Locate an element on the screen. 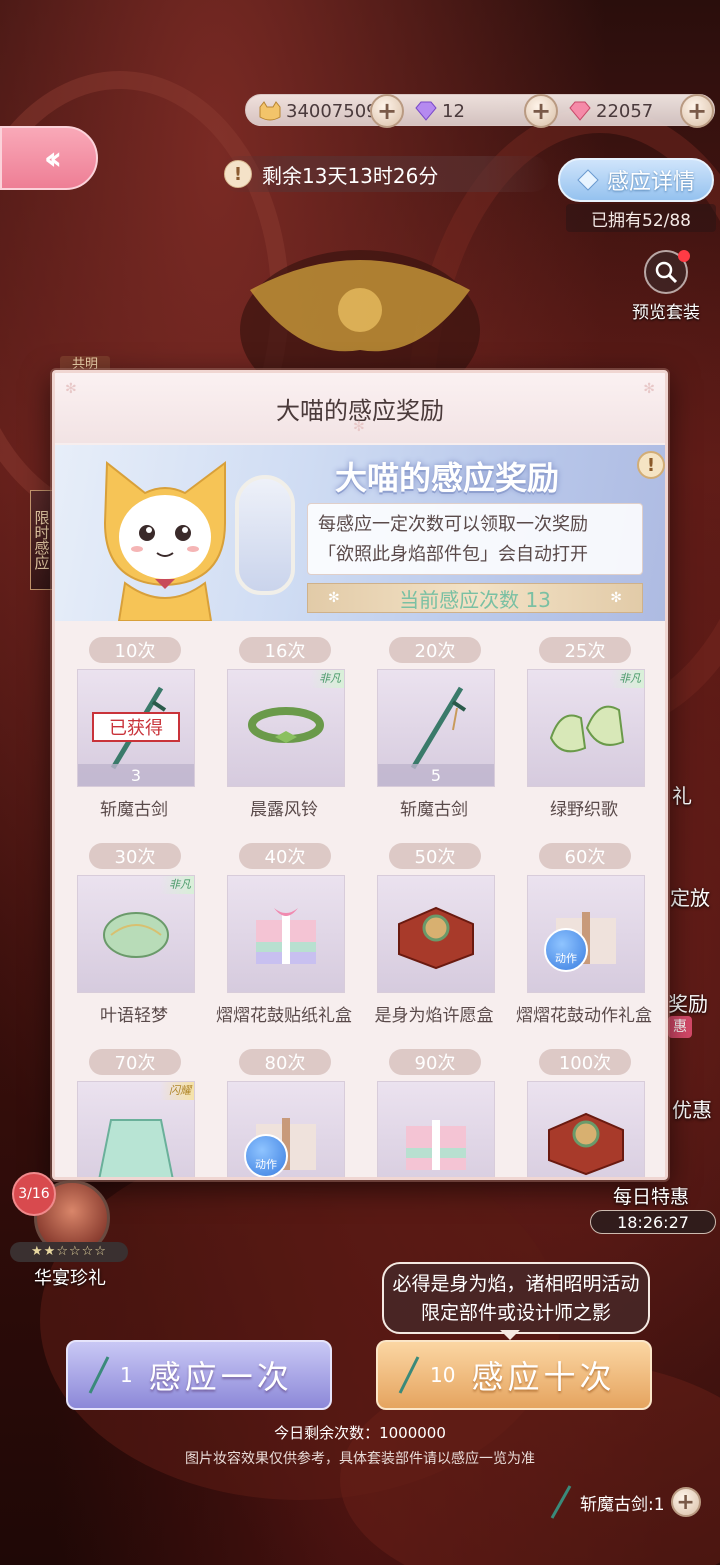 The width and height of the screenshot is (720, 1565). add-purple-diamond-button: + is located at coordinates (541, 111).